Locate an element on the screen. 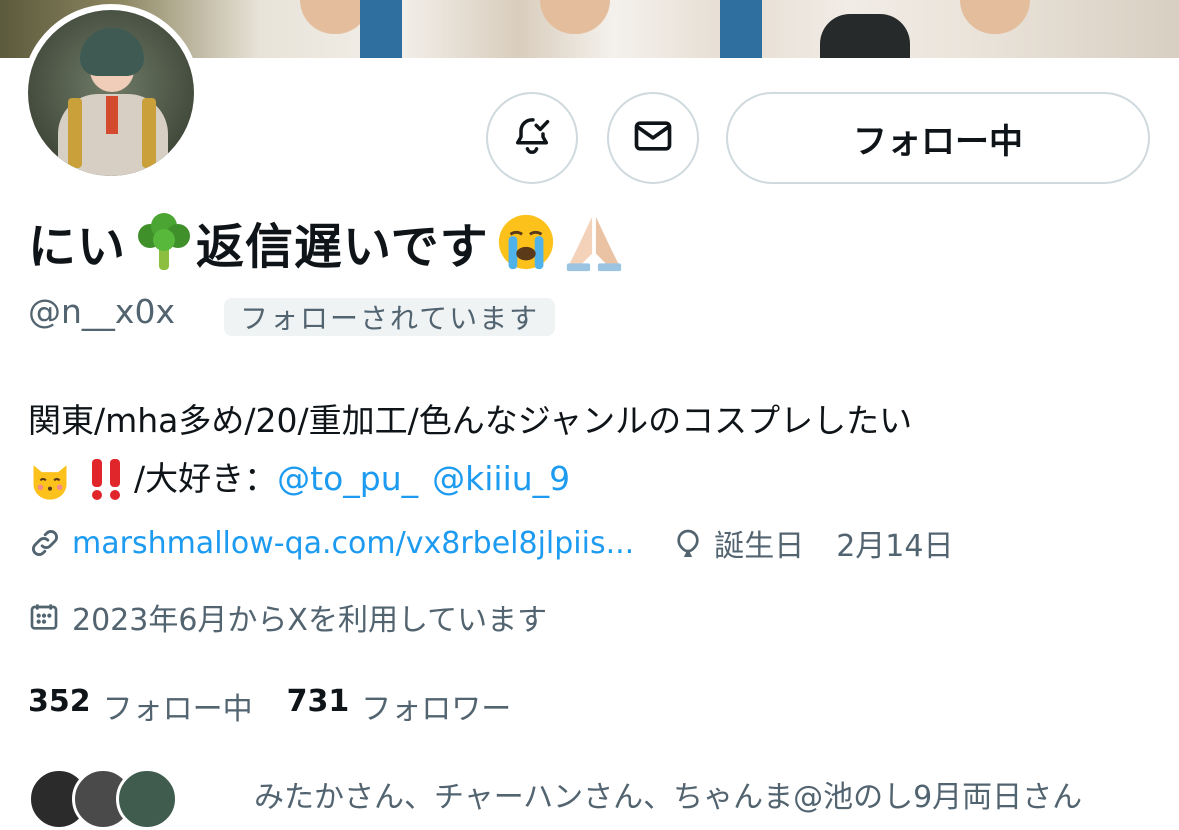  followed-by-text: みたかさん、チャーハンさん、ちゃんま@池のし9月両日さん is located at coordinates (668, 797).